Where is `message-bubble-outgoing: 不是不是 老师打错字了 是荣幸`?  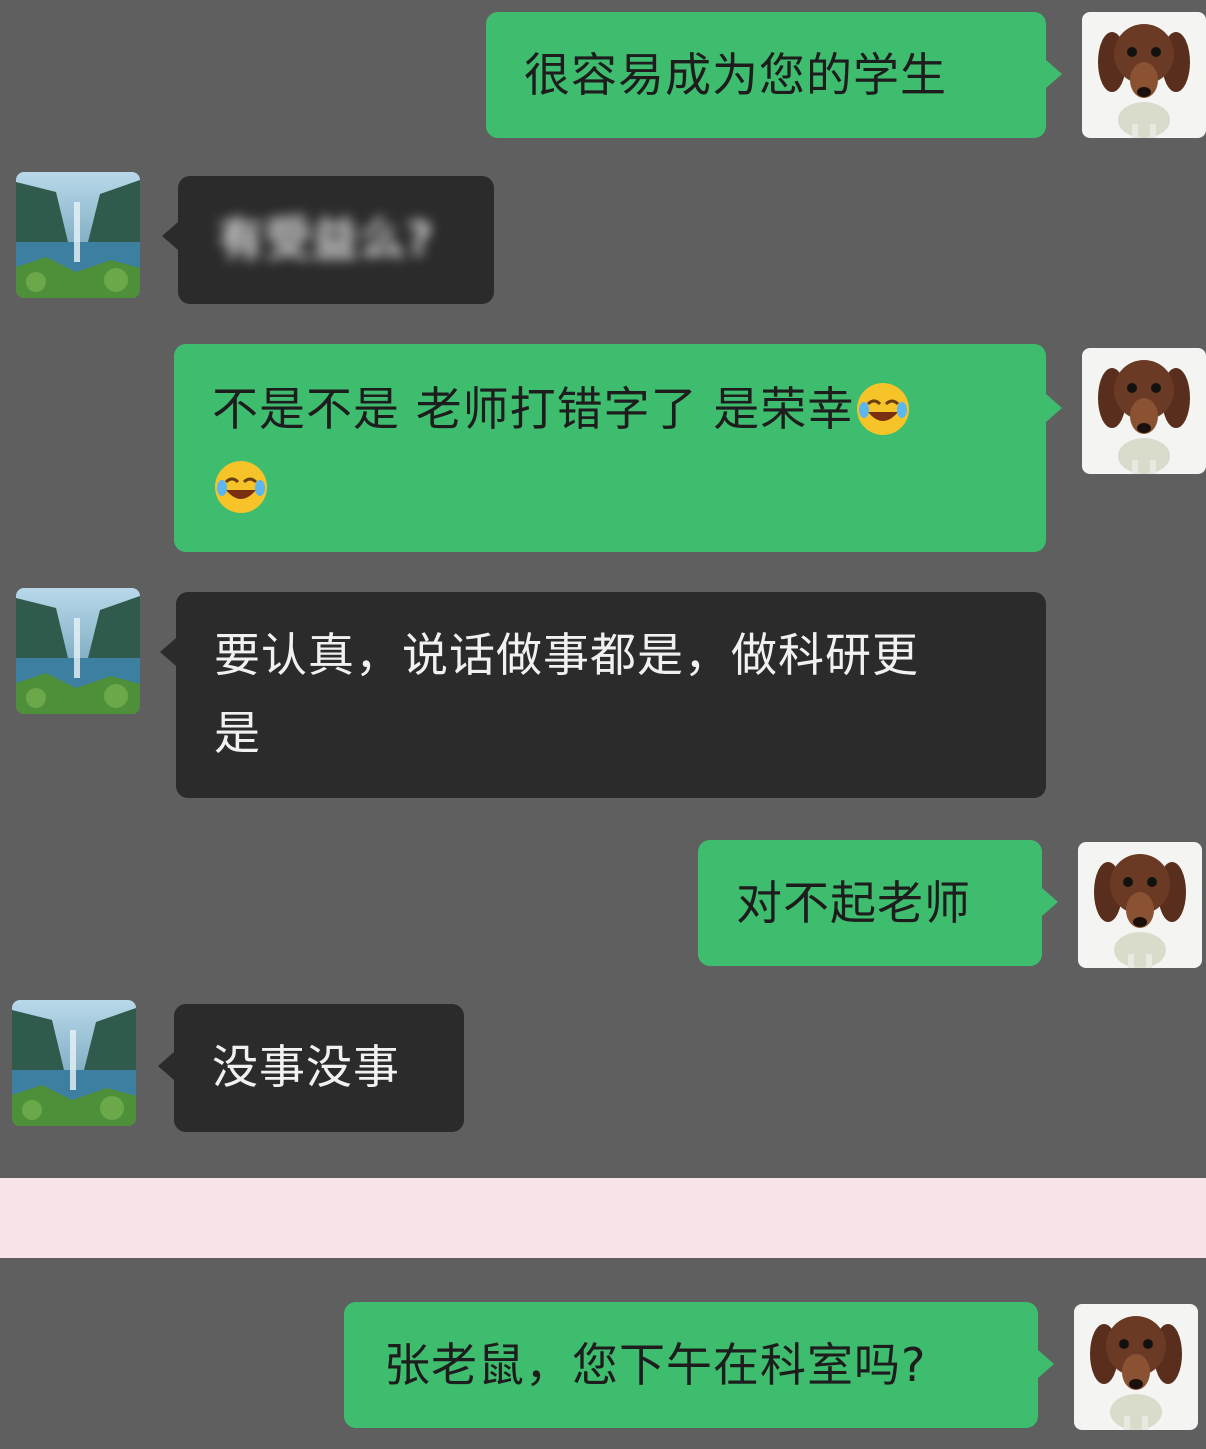
message-bubble-outgoing: 不是不是 老师打错字了 是荣幸 is located at coordinates (610, 448).